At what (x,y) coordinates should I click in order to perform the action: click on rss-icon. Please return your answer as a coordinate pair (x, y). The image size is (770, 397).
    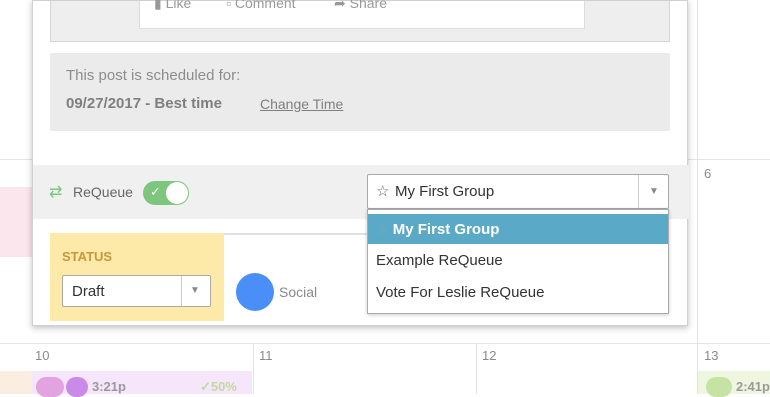
    Looking at the image, I should click on (77, 387).